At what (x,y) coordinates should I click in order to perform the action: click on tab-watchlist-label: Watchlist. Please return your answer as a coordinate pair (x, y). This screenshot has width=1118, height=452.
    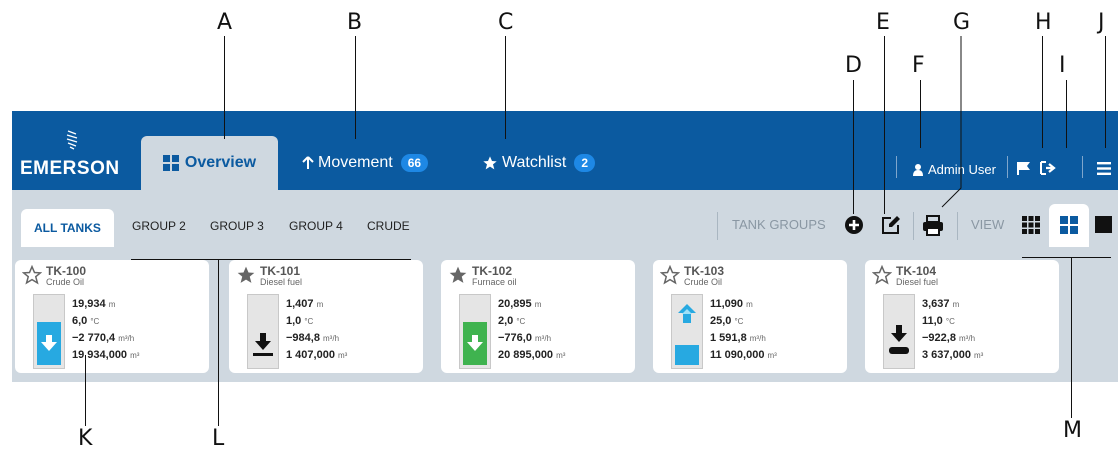
    Looking at the image, I should click on (534, 162).